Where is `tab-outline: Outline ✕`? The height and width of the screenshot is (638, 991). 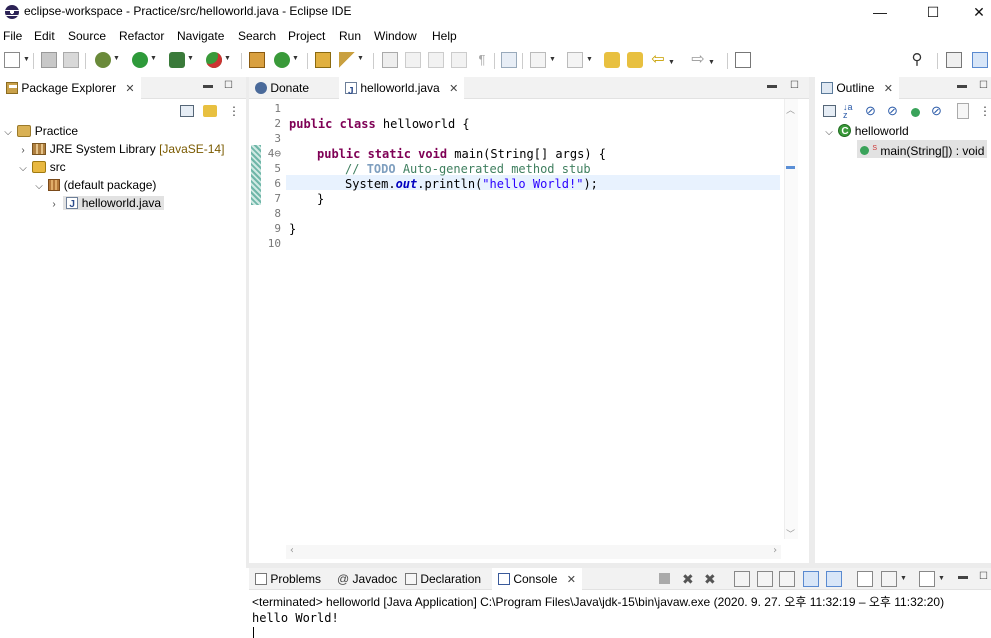
tab-outline: Outline ✕ is located at coordinates (857, 88).